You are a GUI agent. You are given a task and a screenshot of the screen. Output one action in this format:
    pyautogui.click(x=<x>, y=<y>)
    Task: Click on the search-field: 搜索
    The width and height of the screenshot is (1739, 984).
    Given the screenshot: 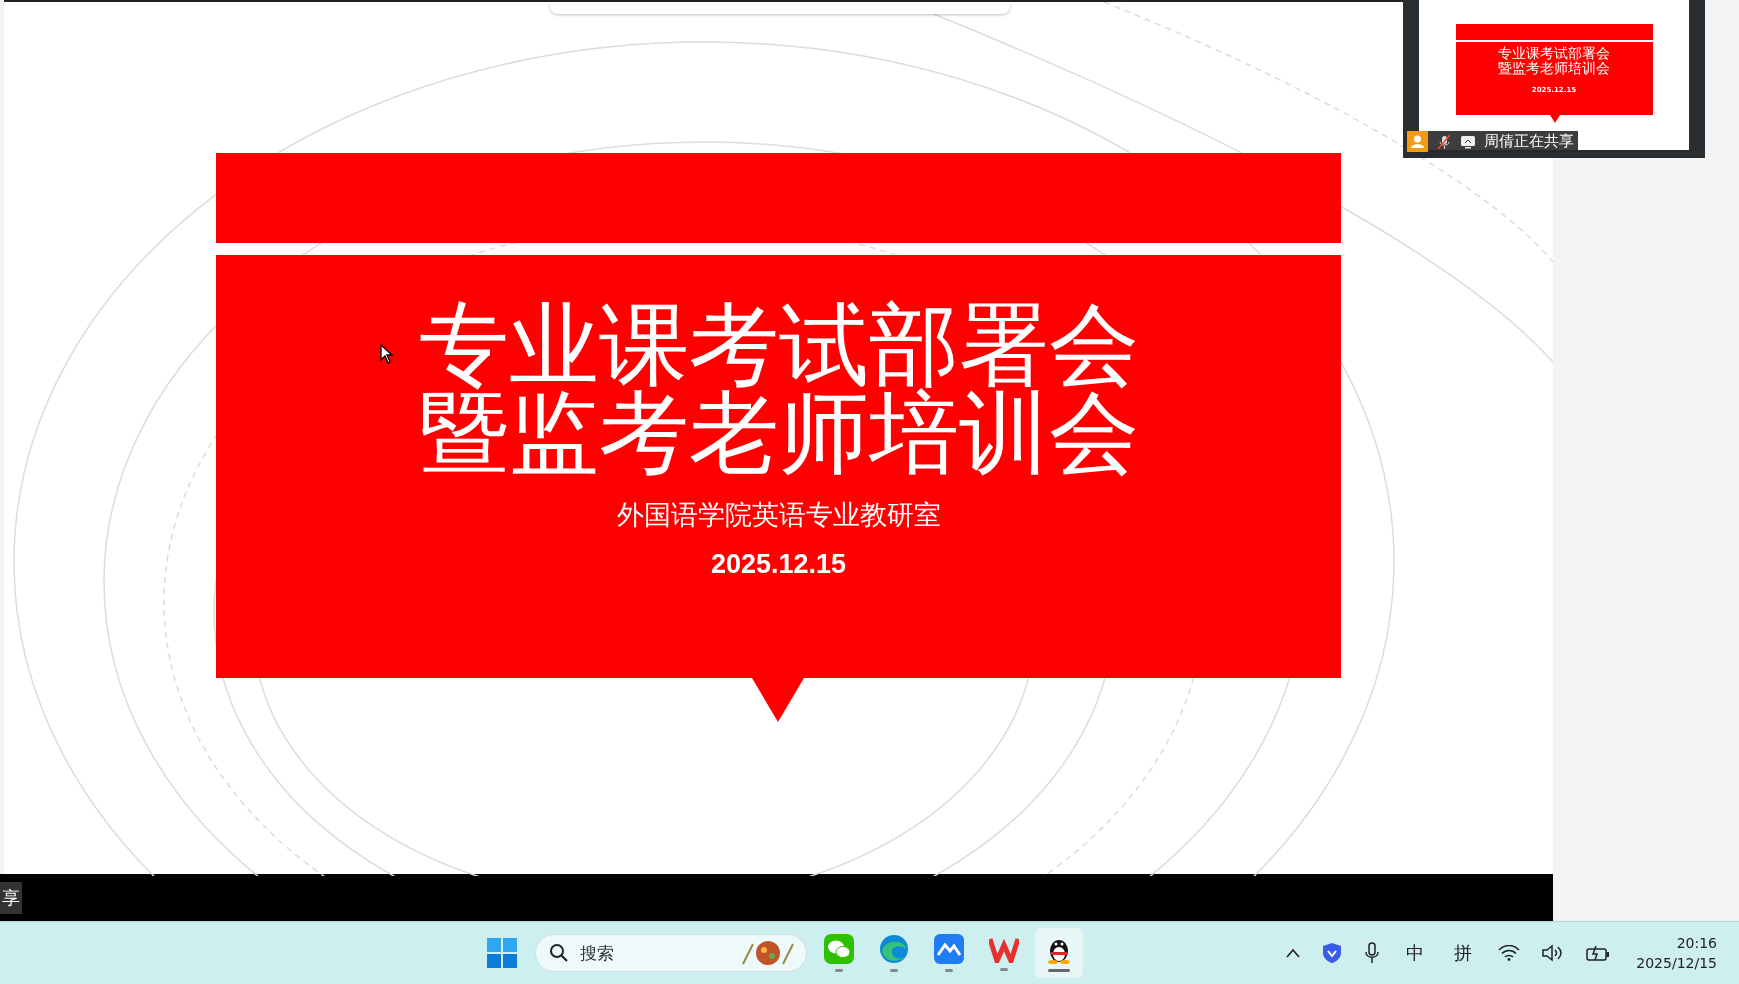 What is the action you would take?
    pyautogui.click(x=671, y=953)
    